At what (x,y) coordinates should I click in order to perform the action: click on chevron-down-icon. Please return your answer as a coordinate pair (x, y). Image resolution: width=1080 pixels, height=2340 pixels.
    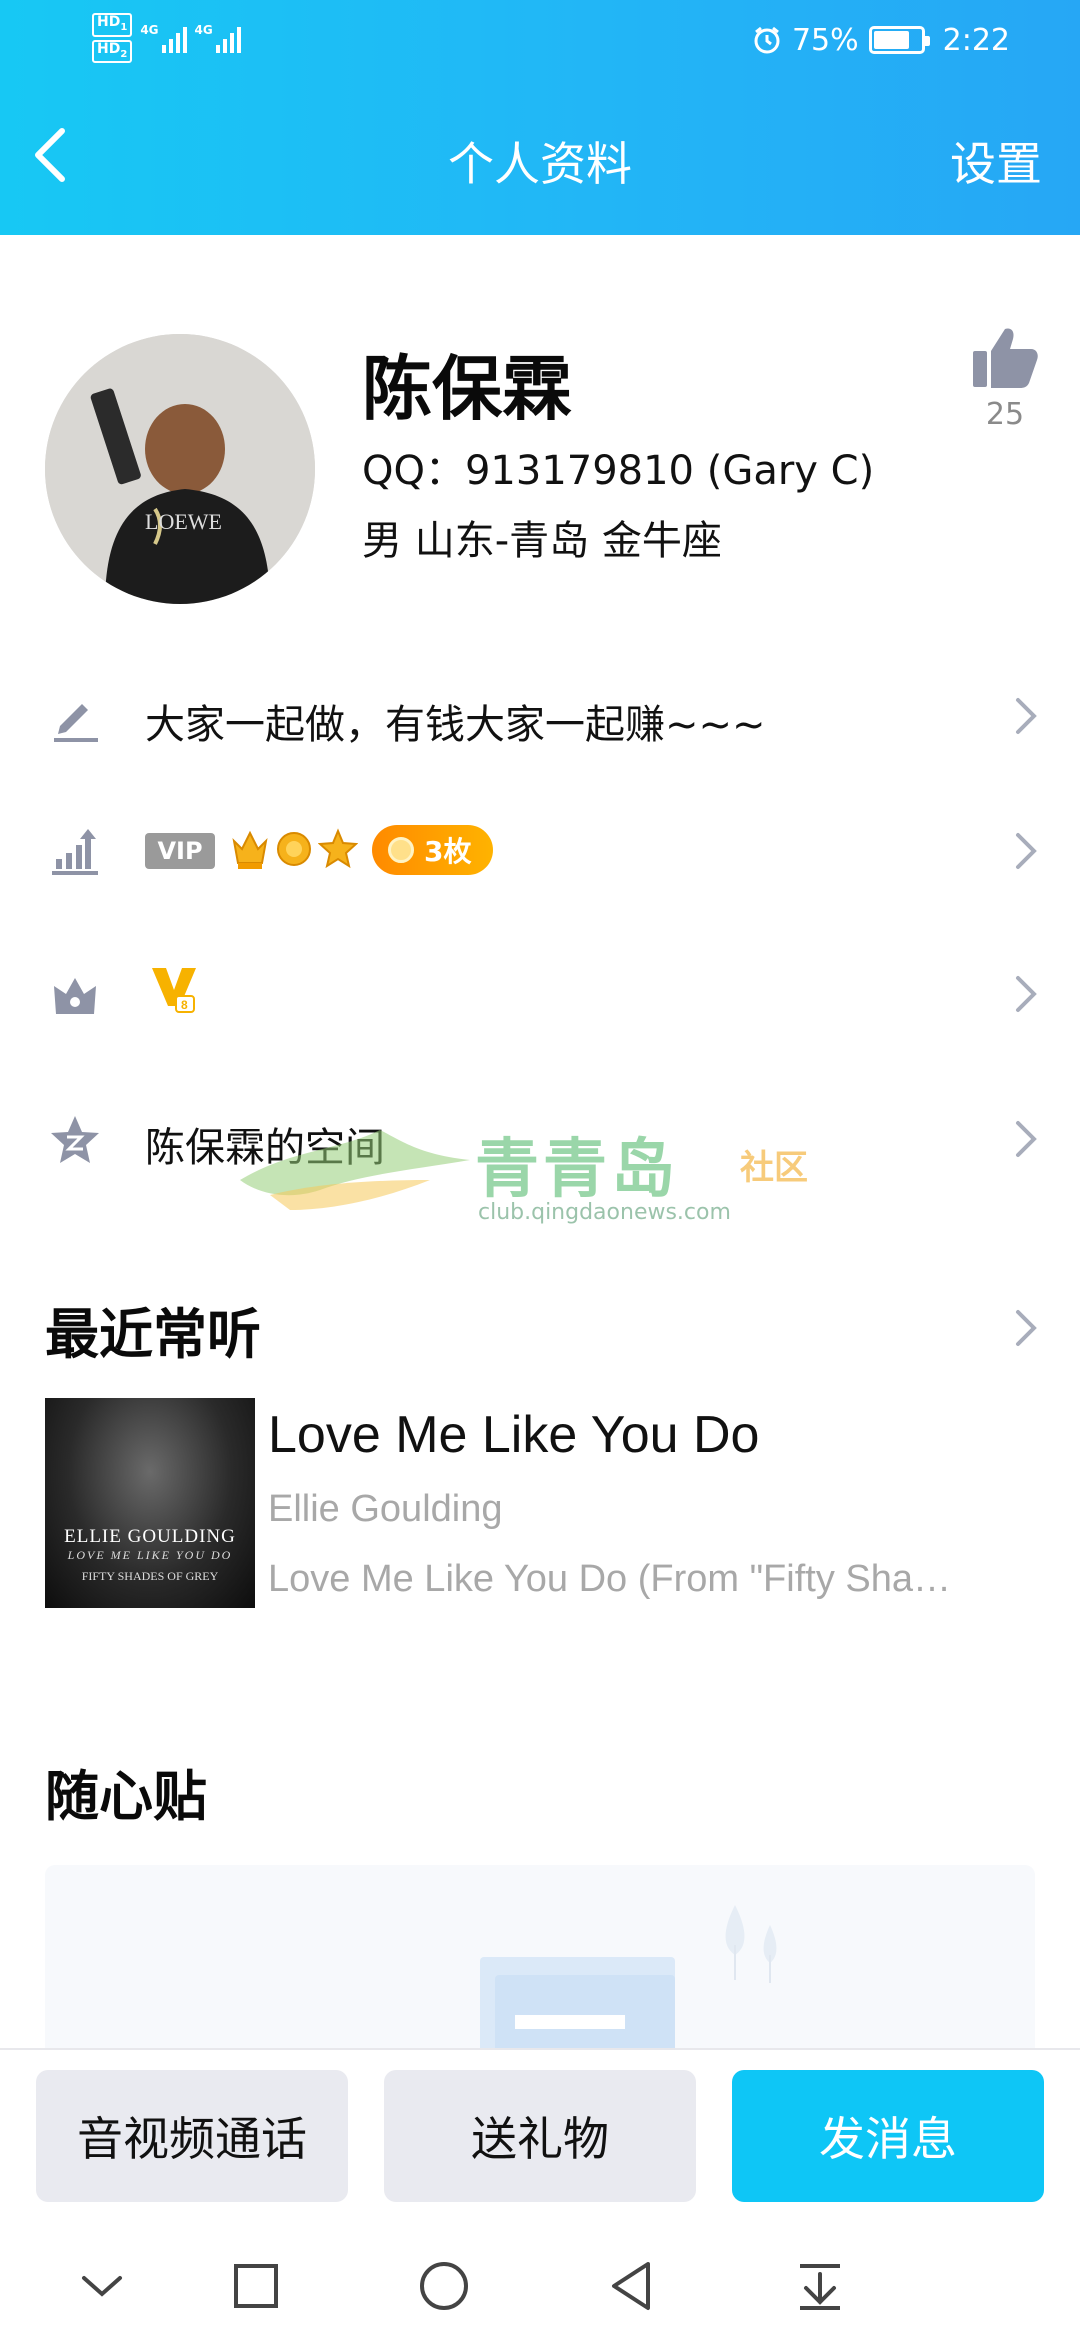
    Looking at the image, I should click on (102, 2286).